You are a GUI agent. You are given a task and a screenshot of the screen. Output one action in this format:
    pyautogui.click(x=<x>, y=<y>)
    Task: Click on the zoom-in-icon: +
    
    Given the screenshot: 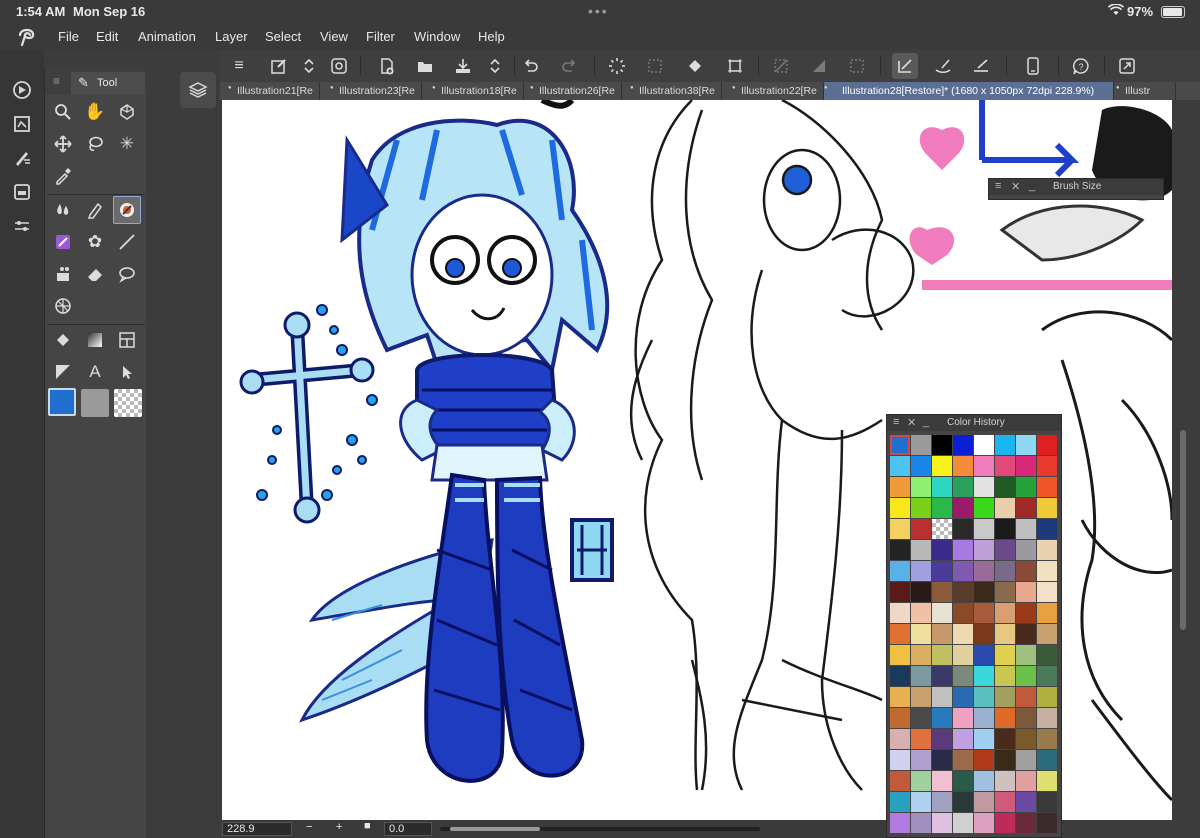 What is the action you would take?
    pyautogui.click(x=339, y=827)
    